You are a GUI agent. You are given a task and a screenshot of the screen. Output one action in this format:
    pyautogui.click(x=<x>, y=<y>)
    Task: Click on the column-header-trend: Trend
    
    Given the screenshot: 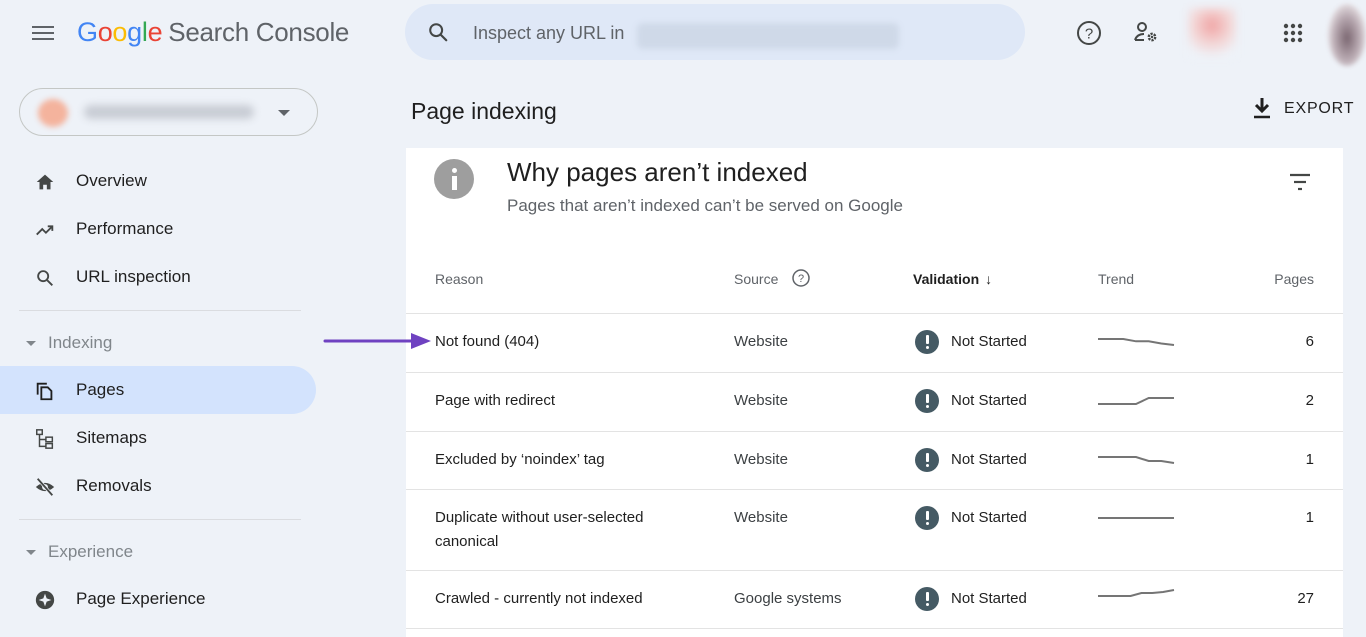 What is the action you would take?
    pyautogui.click(x=1116, y=279)
    